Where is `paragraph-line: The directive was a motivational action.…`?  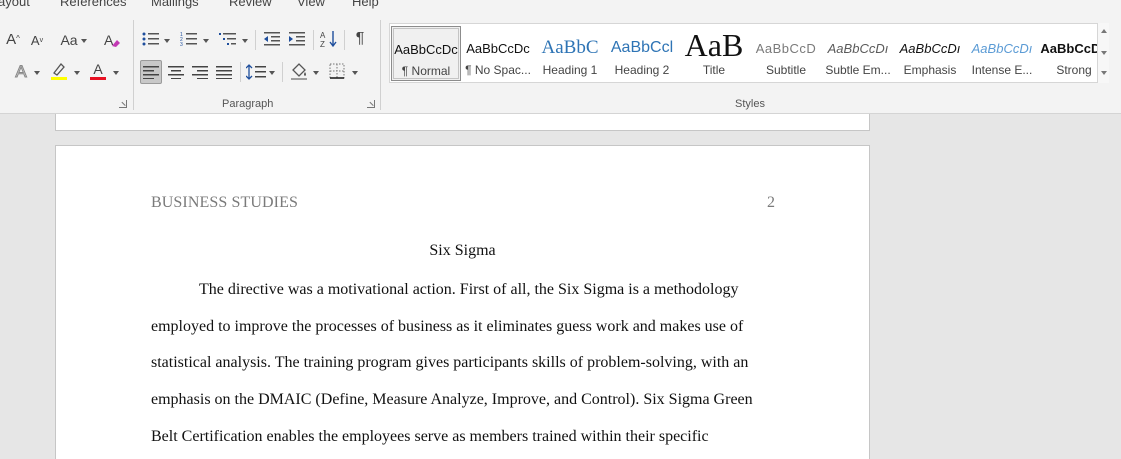 paragraph-line: The directive was a motivational action.… is located at coordinates (469, 289).